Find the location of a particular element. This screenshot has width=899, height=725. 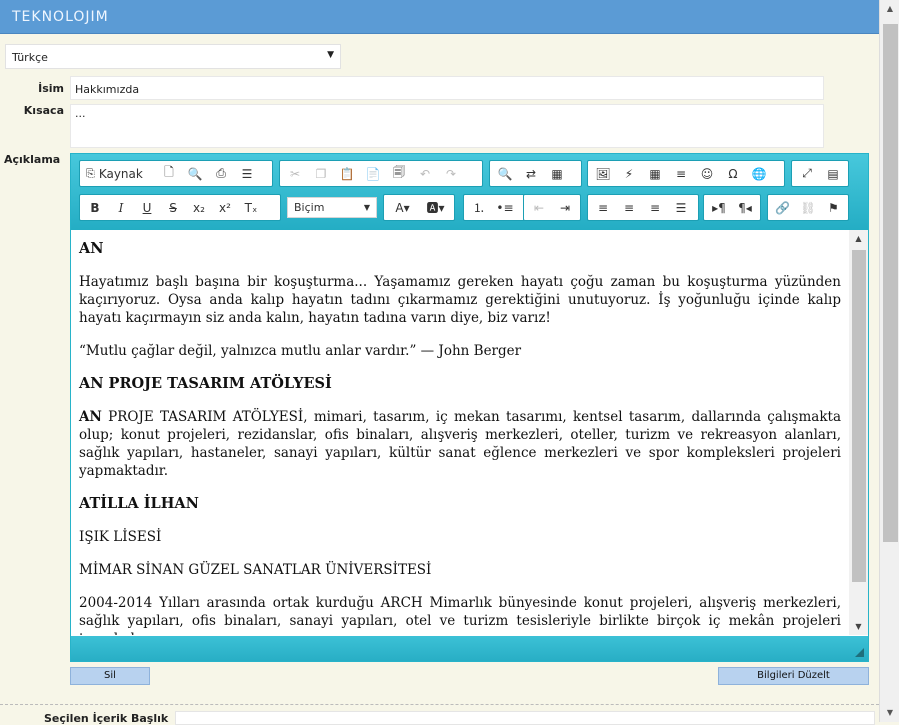

editor-footer is located at coordinates (469, 648).